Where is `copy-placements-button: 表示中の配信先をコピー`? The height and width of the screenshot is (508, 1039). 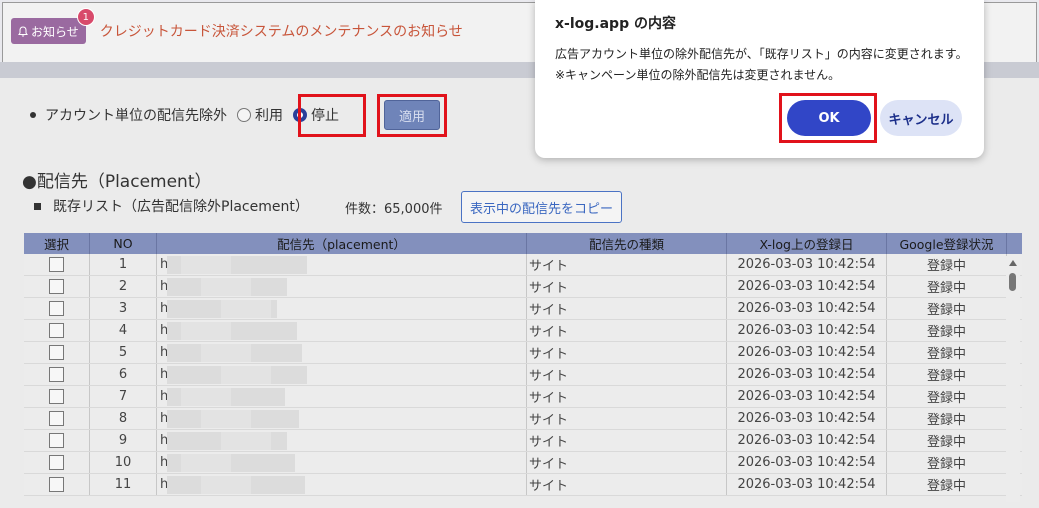
copy-placements-button: 表示中の配信先をコピー is located at coordinates (541, 207).